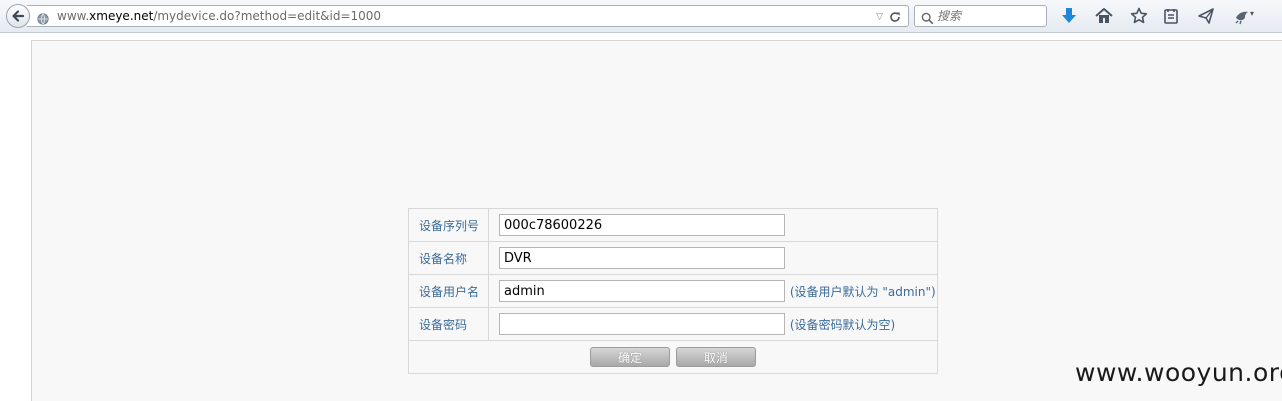  I want to click on form-row-serial: 设备序列号, so click(673, 225).